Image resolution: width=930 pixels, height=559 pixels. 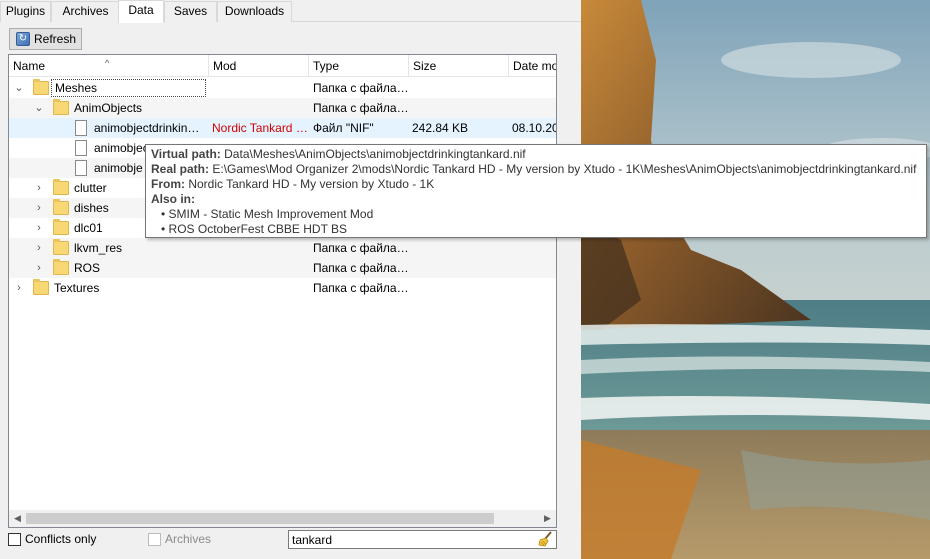 What do you see at coordinates (107, 63) in the screenshot?
I see `sort-ascending-icon: ^` at bounding box center [107, 63].